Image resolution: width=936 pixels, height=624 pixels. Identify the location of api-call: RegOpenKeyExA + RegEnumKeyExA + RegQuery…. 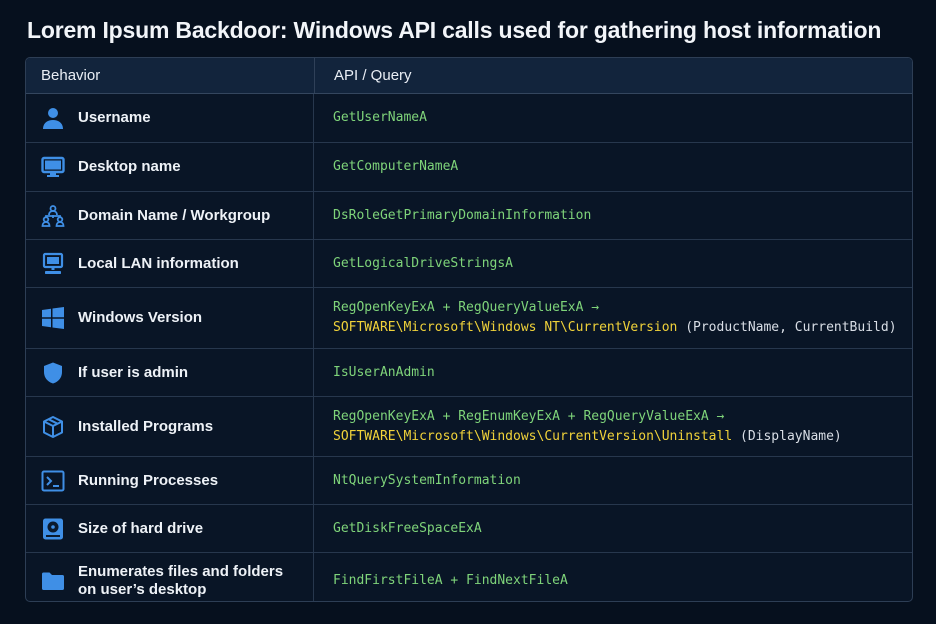
(529, 416).